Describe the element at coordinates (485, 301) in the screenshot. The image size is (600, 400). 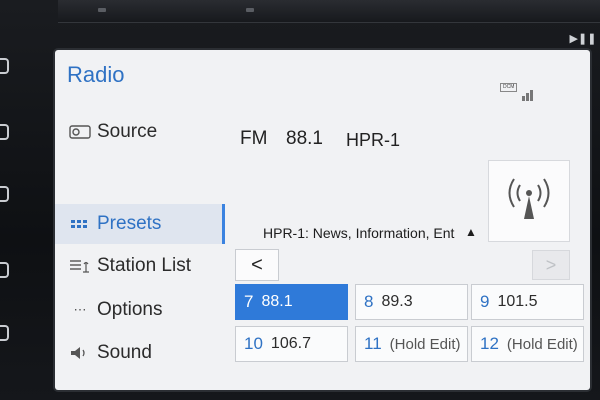
I see `preset-number: 9` at that location.